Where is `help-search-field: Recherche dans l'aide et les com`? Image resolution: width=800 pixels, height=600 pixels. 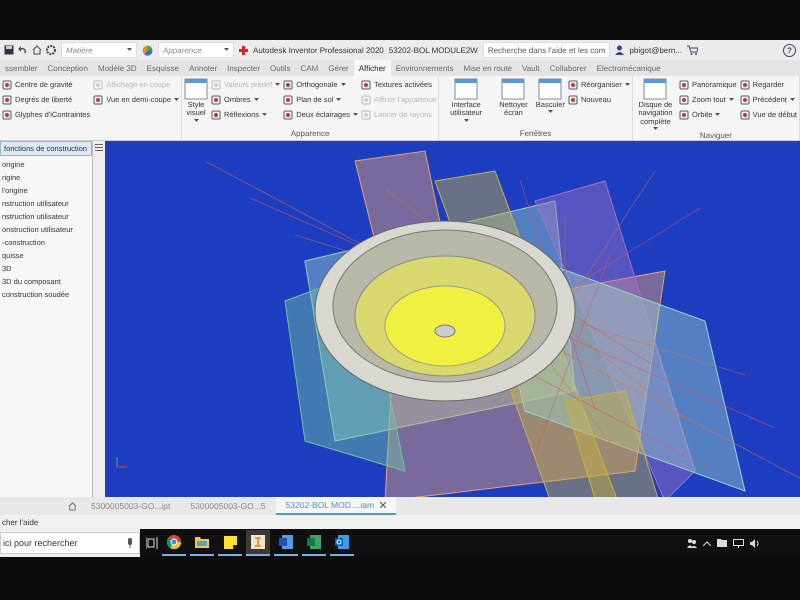
help-search-field: Recherche dans l'aide et les com is located at coordinates (546, 50).